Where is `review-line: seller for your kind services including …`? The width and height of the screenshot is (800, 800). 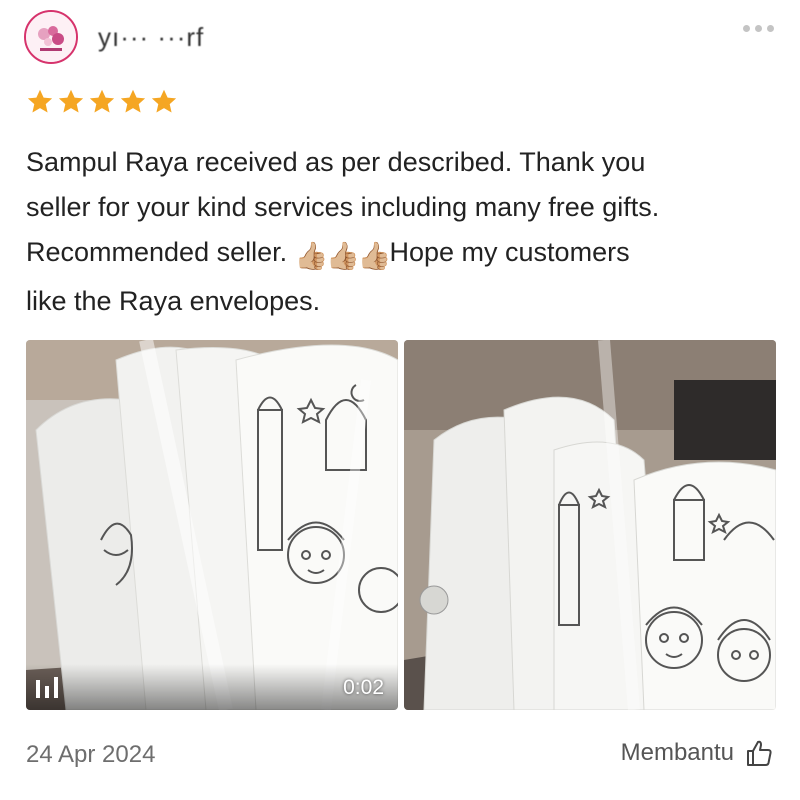
review-line: seller for your kind services including … is located at coordinates (343, 207).